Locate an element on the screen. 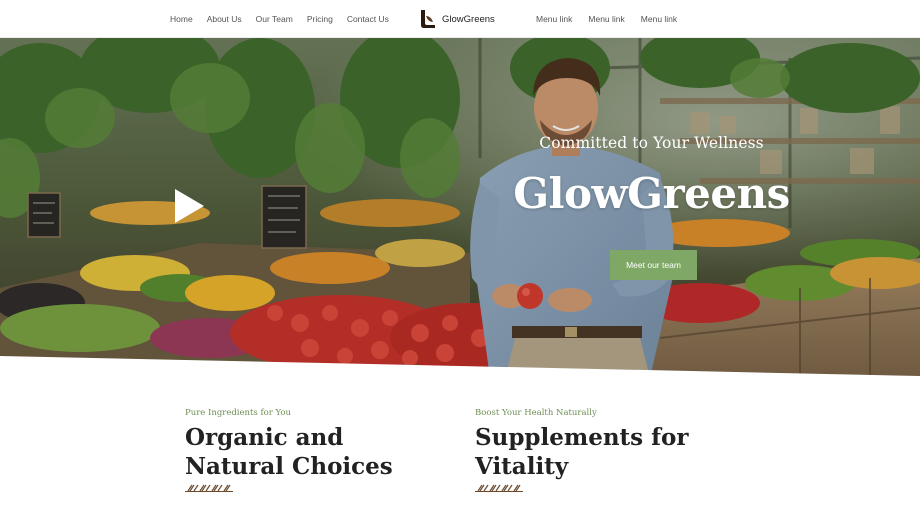  site-logo: GlowGreens is located at coordinates (457, 19).